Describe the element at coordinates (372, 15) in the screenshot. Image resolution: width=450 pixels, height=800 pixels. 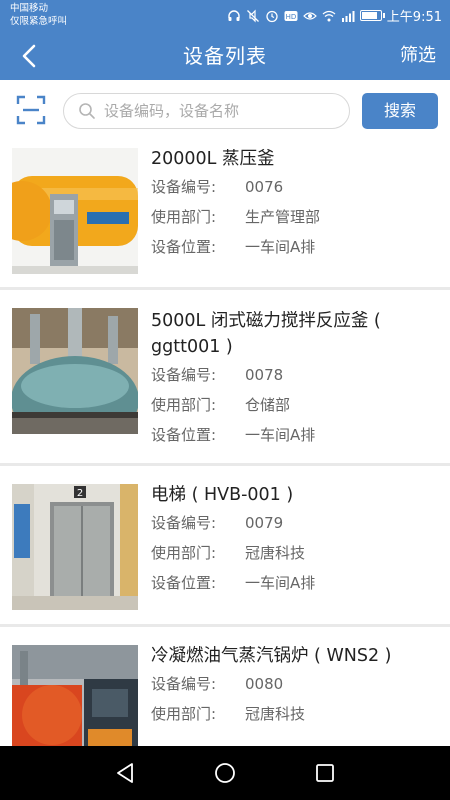
I see `battery-icon` at that location.